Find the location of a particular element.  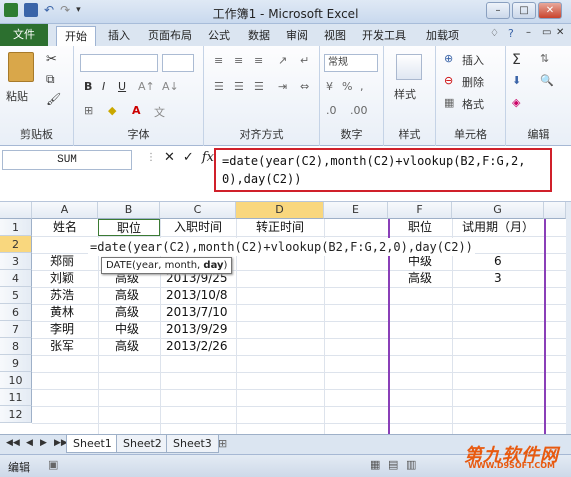

align-right-icon: ☰ is located at coordinates (259, 86).